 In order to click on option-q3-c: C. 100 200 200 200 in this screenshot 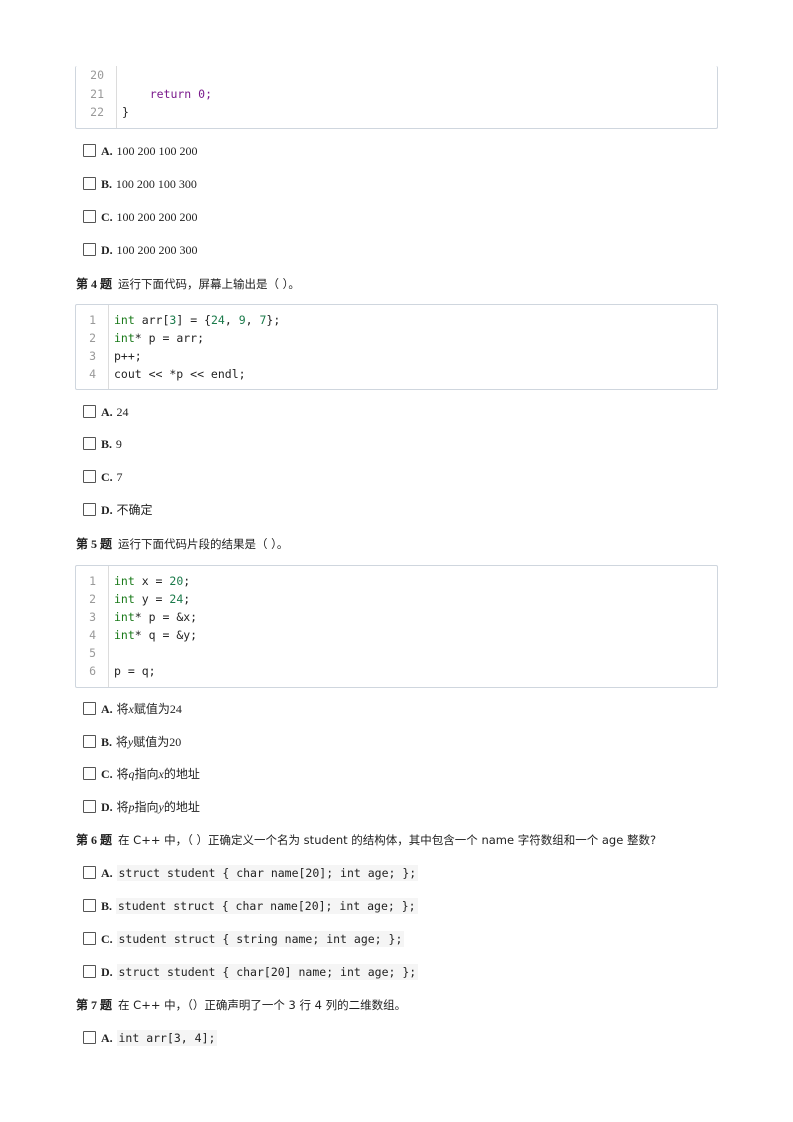, I will do `click(140, 217)`.